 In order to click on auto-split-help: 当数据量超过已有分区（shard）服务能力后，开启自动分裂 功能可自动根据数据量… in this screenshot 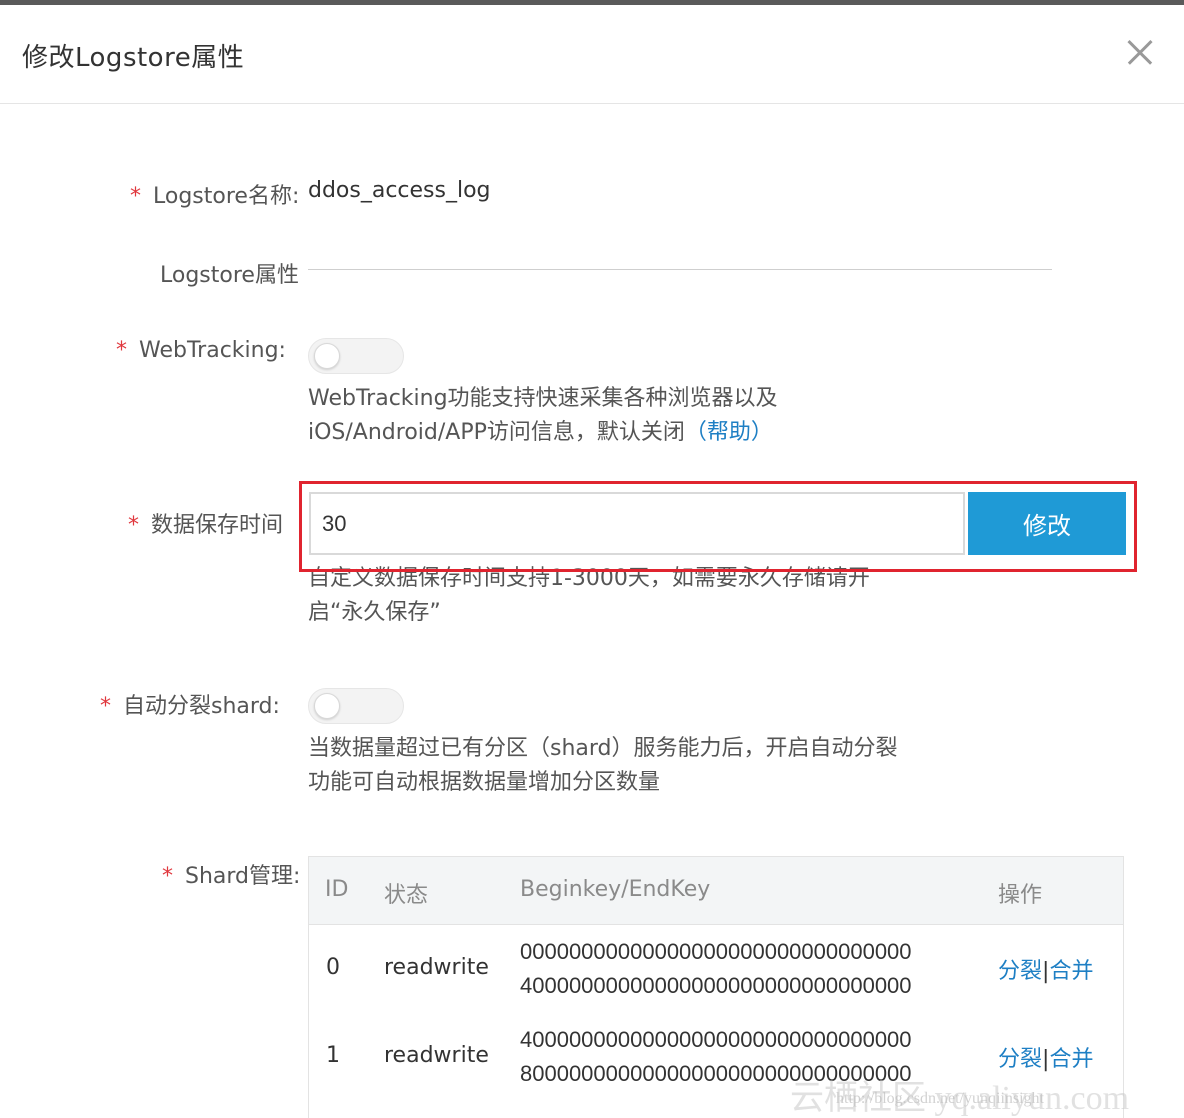, I will do `click(603, 766)`.